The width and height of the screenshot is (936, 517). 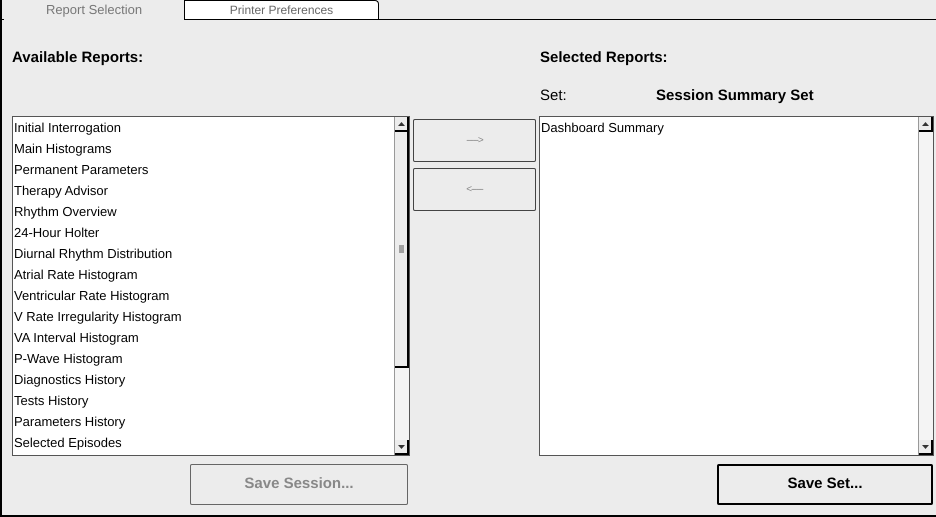 I want to click on scroll-thumb, so click(x=402, y=250).